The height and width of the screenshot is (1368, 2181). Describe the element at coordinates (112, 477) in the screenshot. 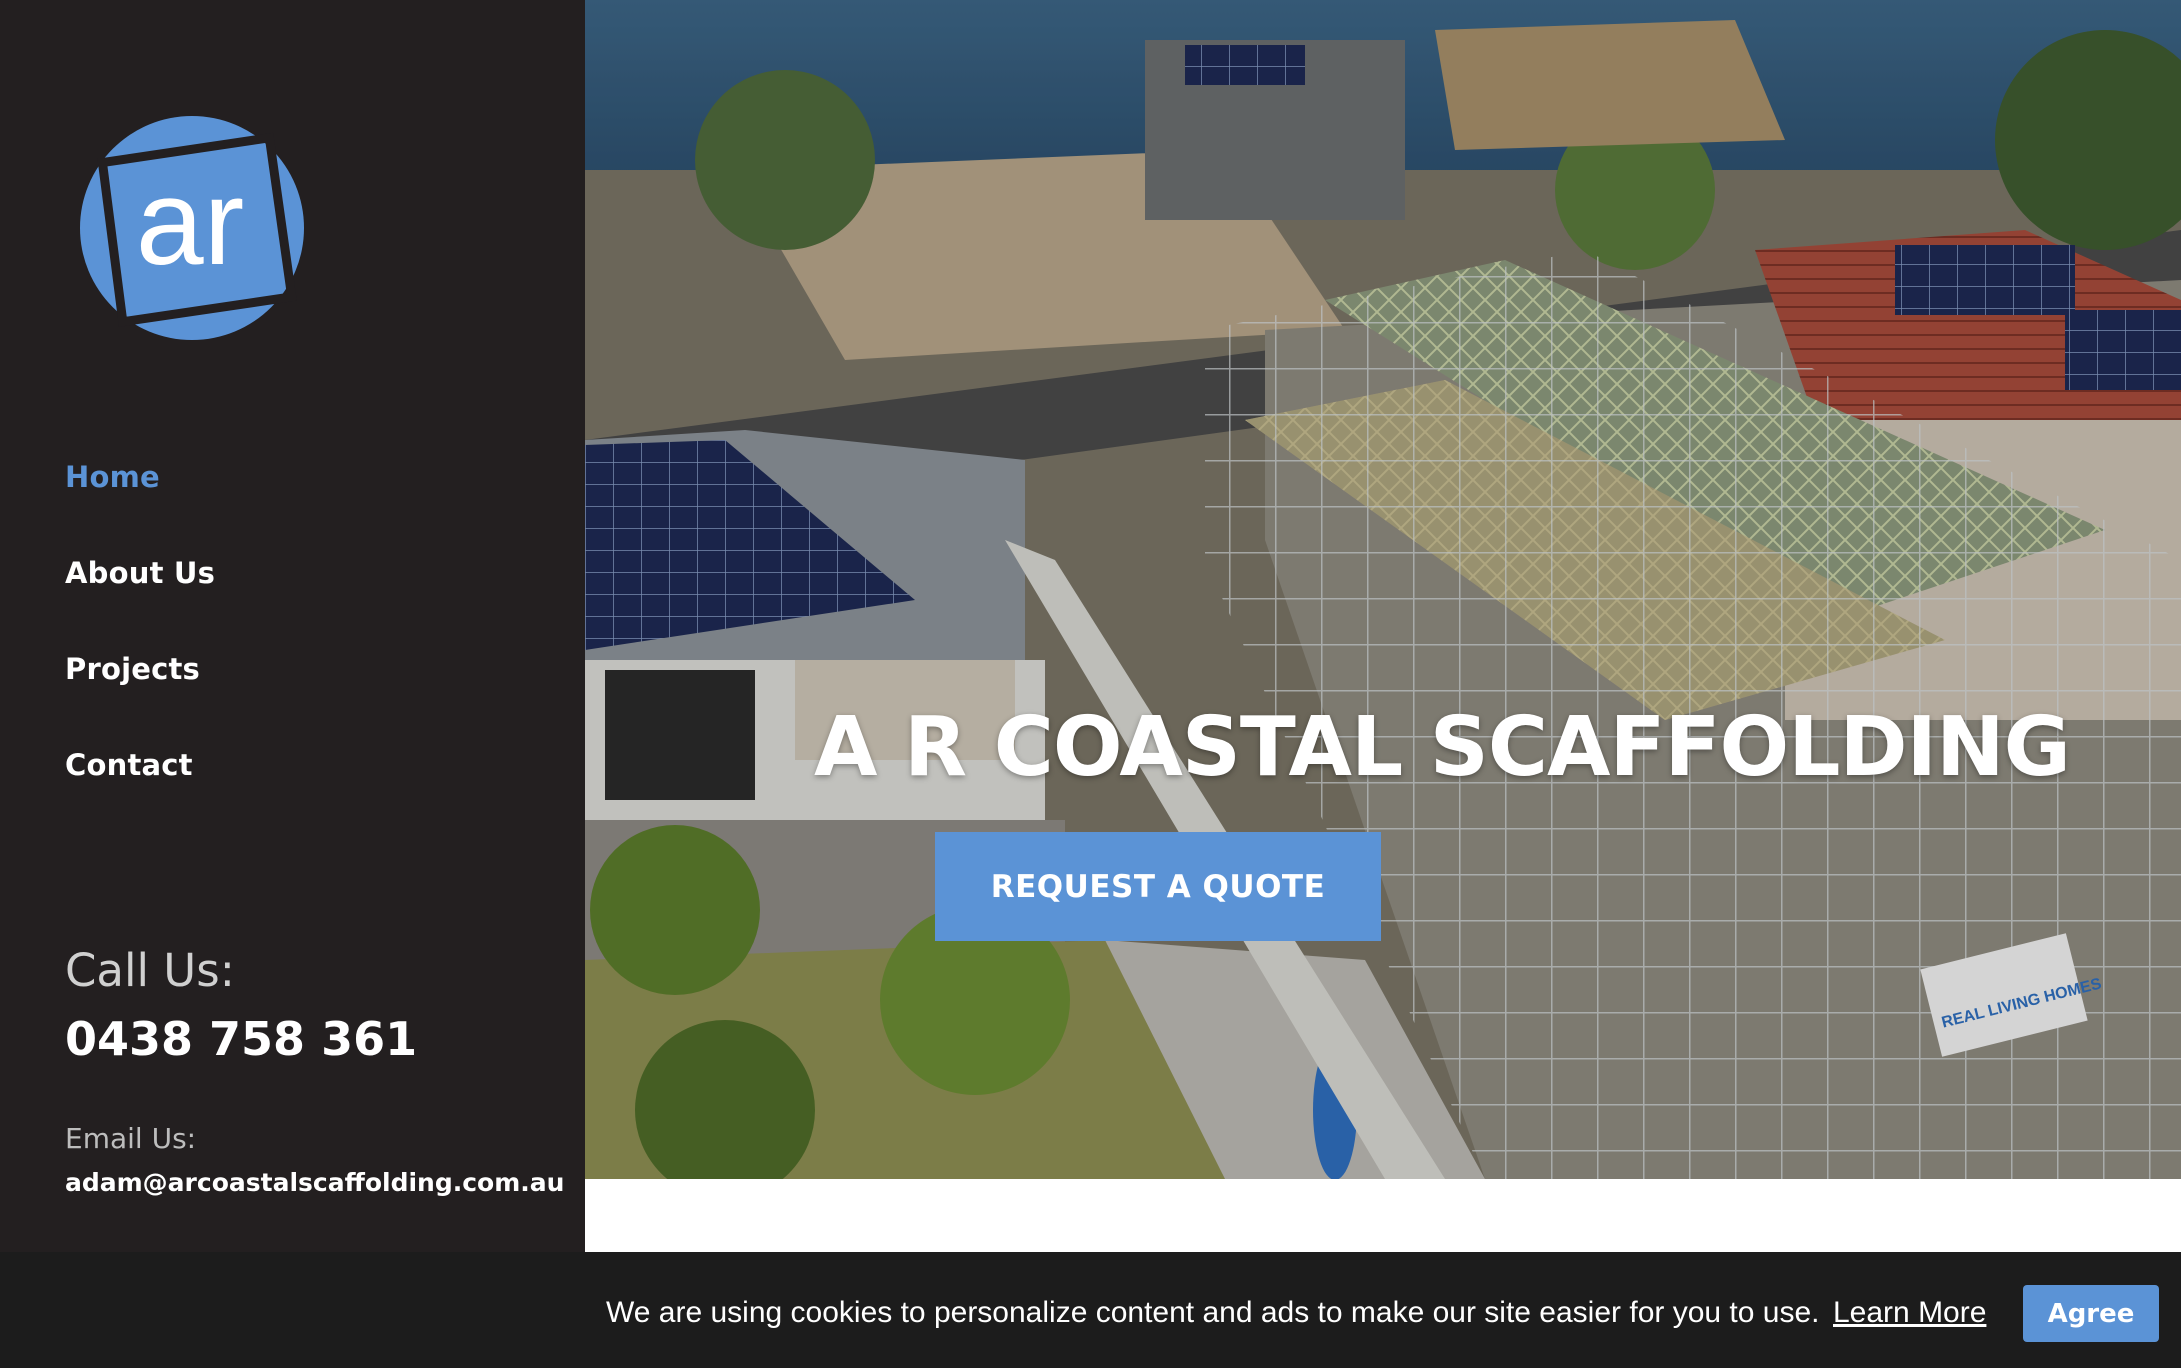

I see `nav-home: Home` at that location.